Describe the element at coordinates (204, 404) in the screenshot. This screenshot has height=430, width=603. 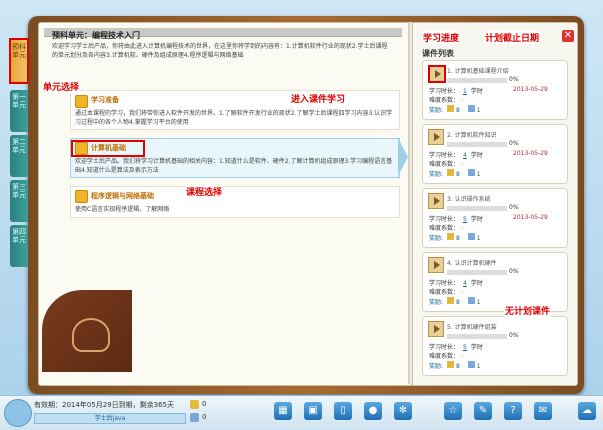
I see `coin-count: 0` at that location.